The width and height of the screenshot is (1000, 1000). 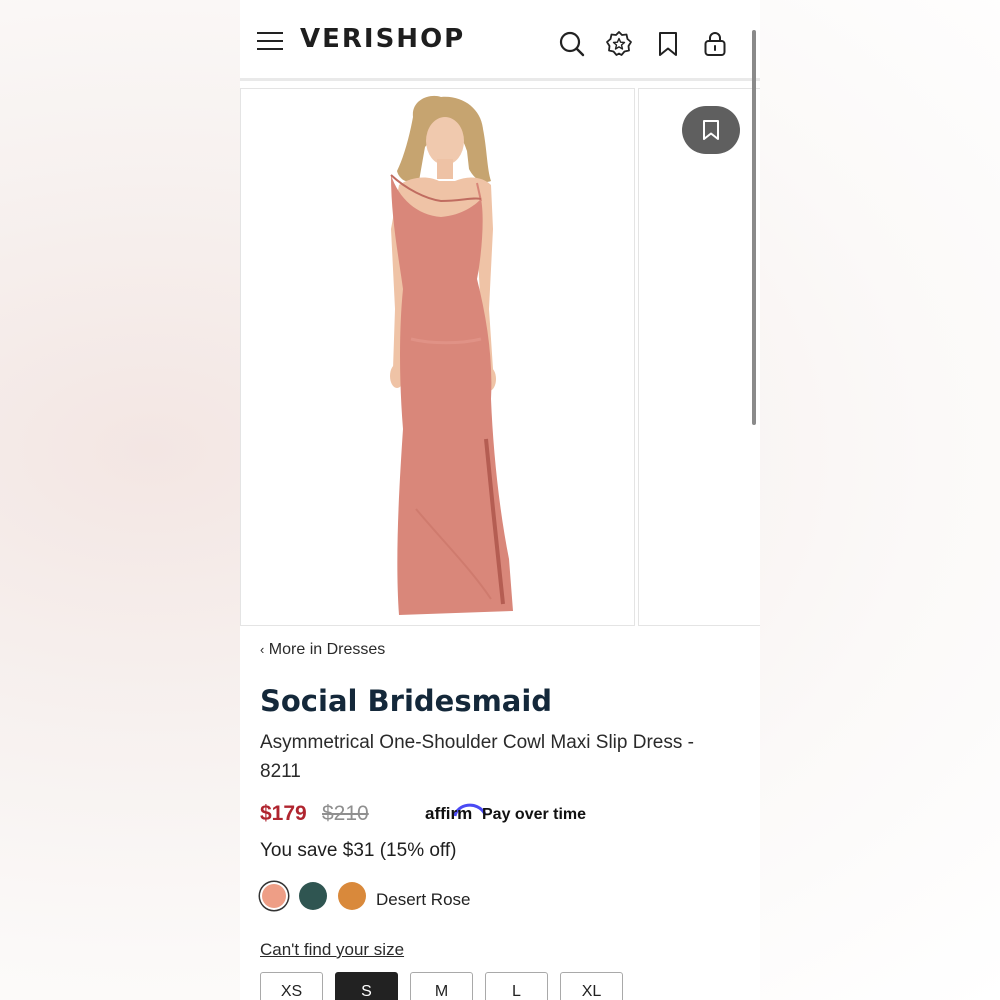 I want to click on size-button-xl: XL, so click(x=591, y=986).